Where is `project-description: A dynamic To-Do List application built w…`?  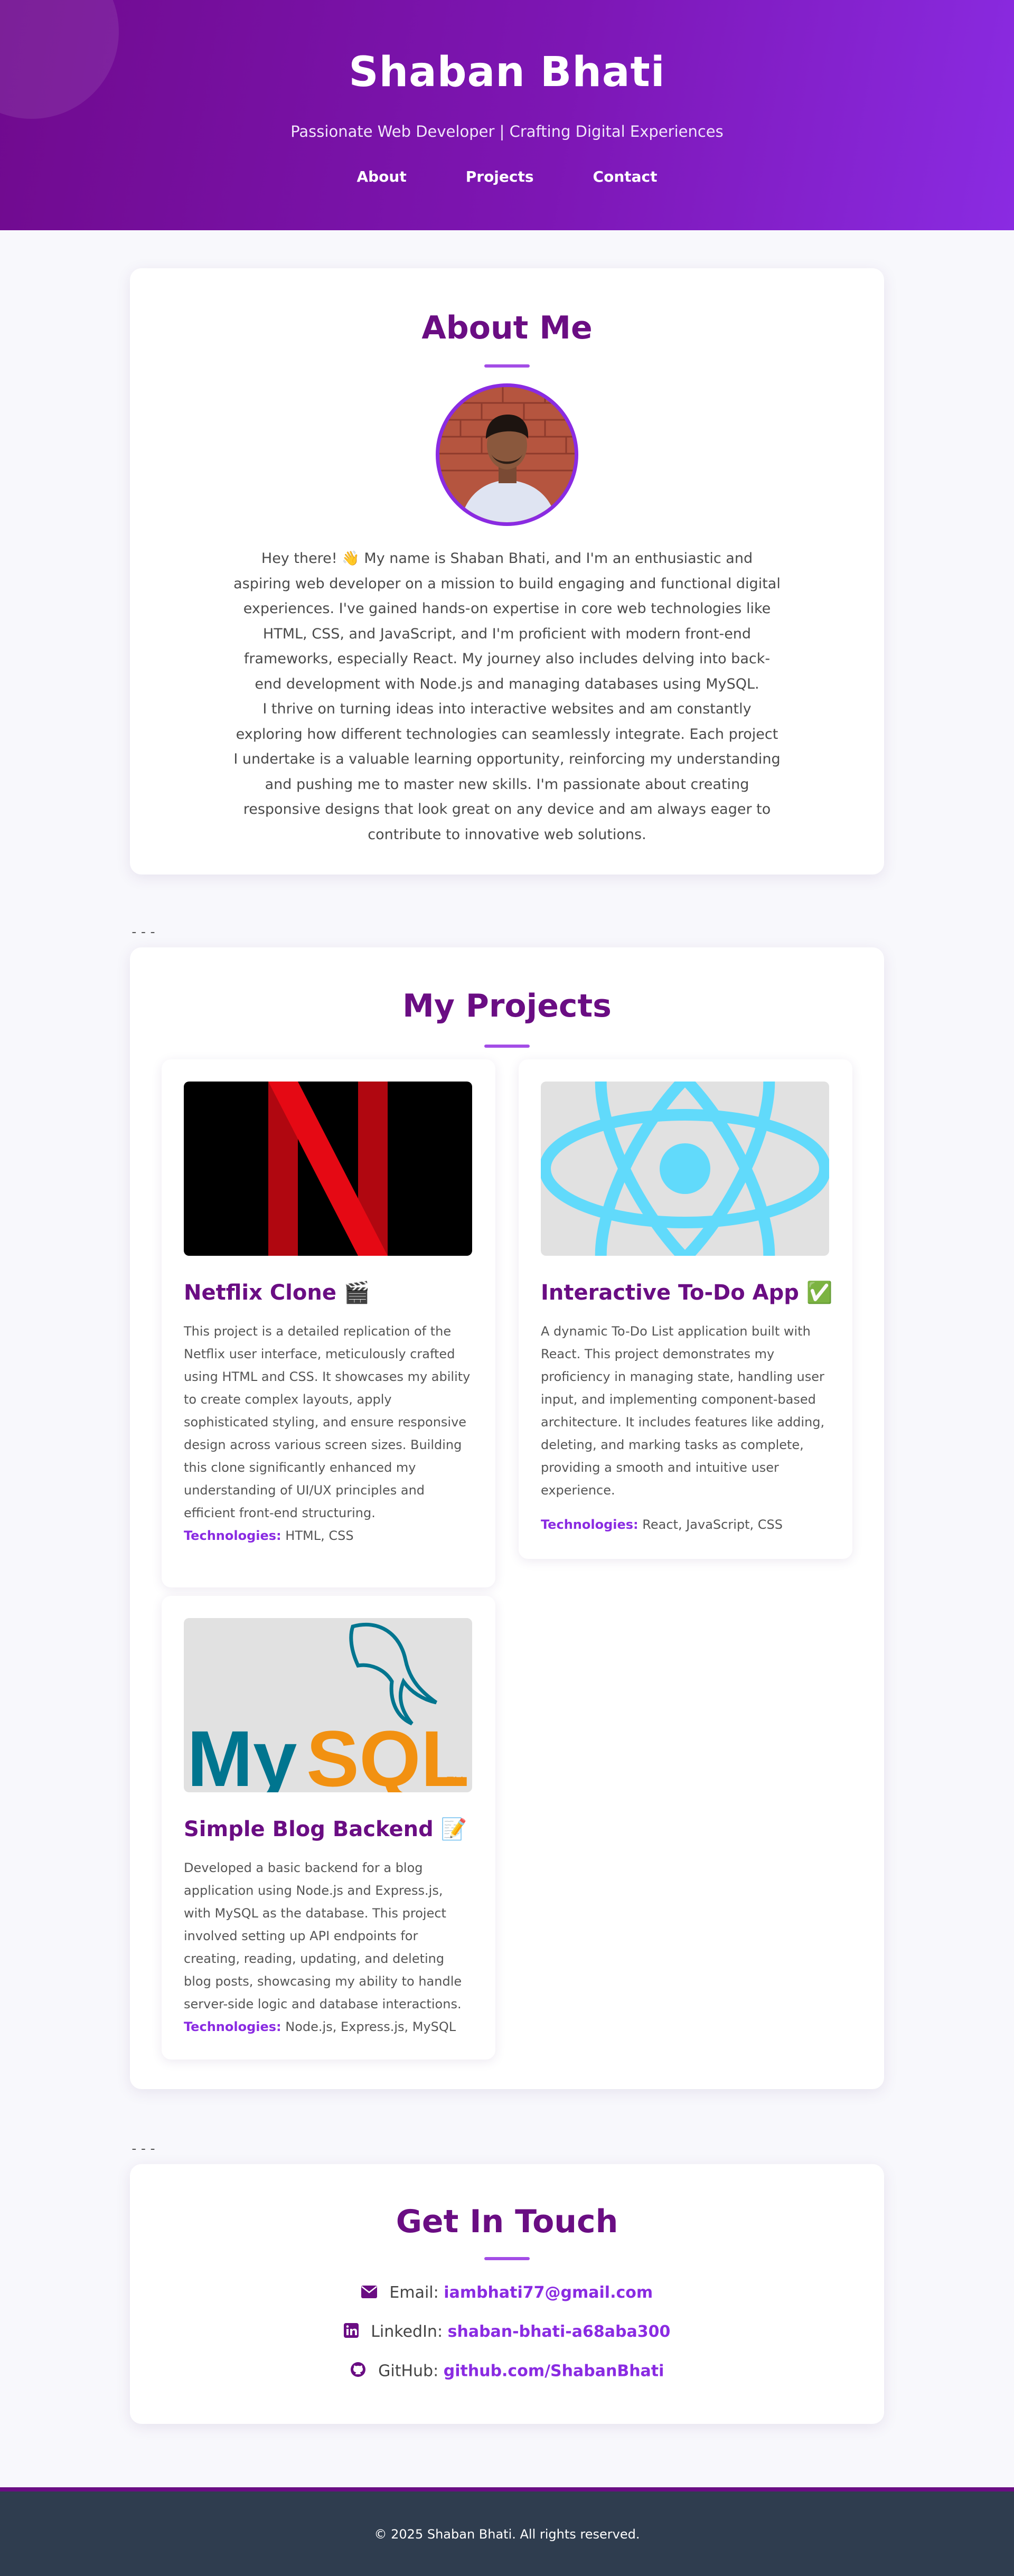
project-description: A dynamic To-Do List application built w… is located at coordinates (685, 1428).